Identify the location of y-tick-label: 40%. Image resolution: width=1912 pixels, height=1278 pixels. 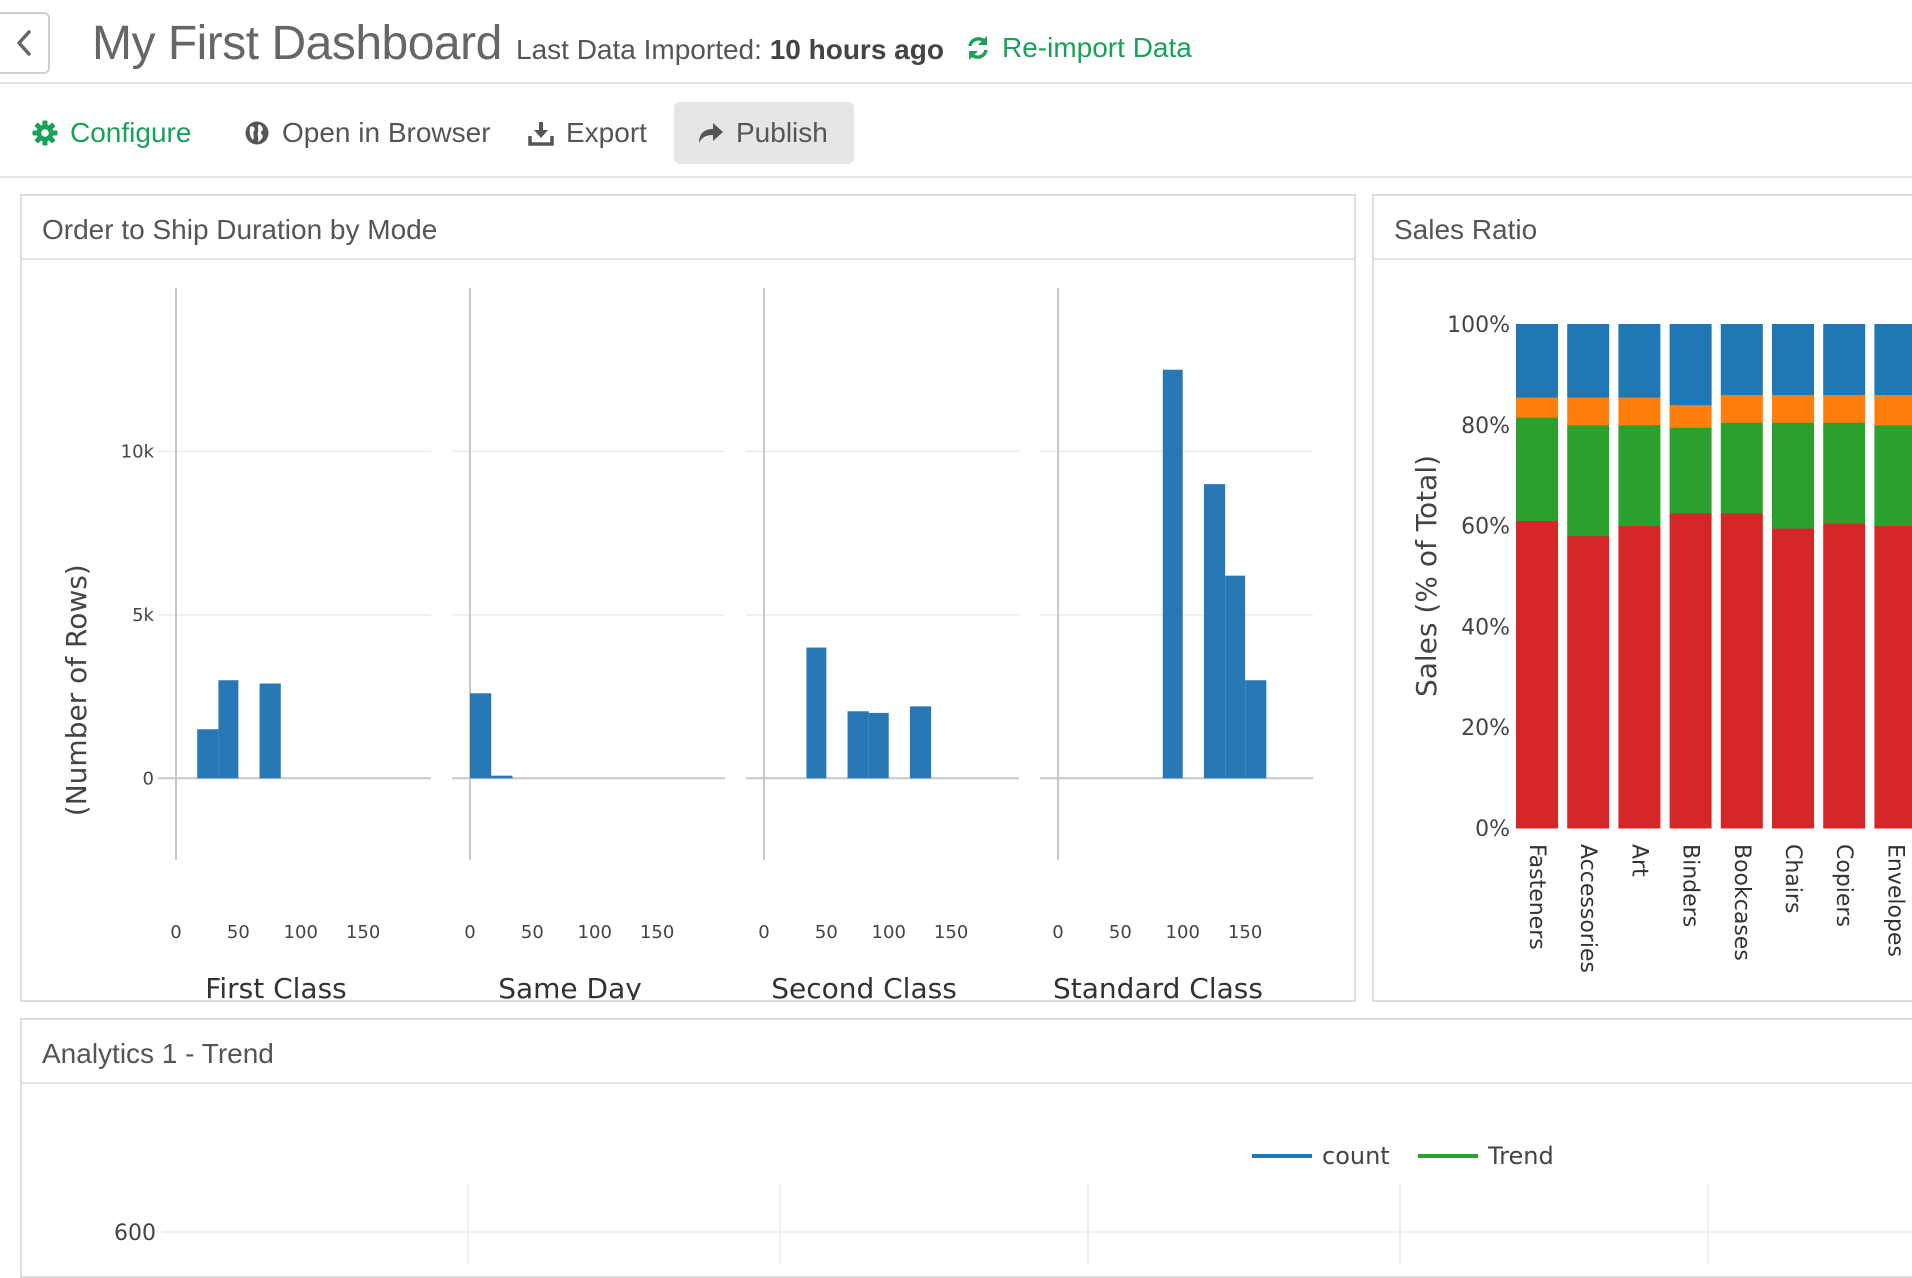
(1485, 627).